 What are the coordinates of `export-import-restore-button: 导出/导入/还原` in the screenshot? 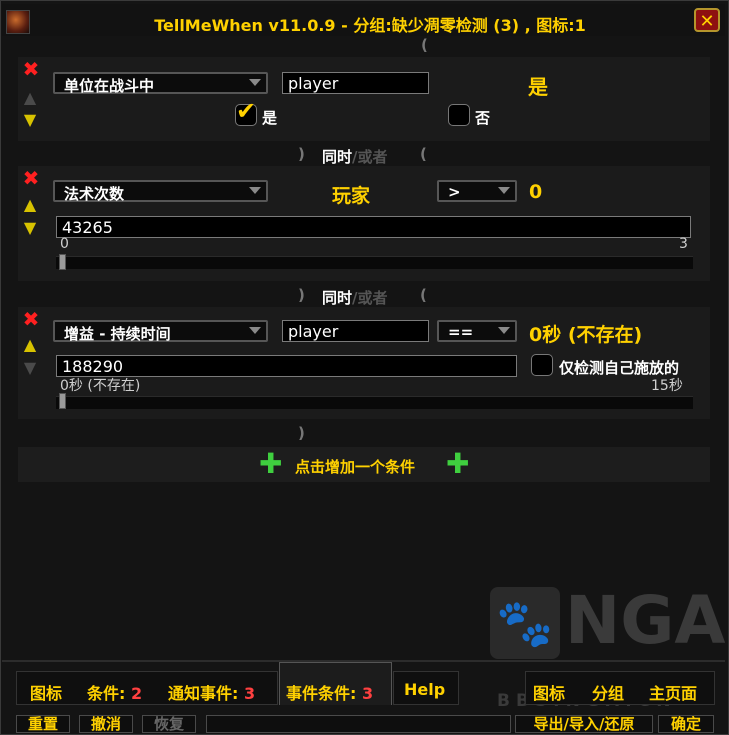 It's located at (584, 724).